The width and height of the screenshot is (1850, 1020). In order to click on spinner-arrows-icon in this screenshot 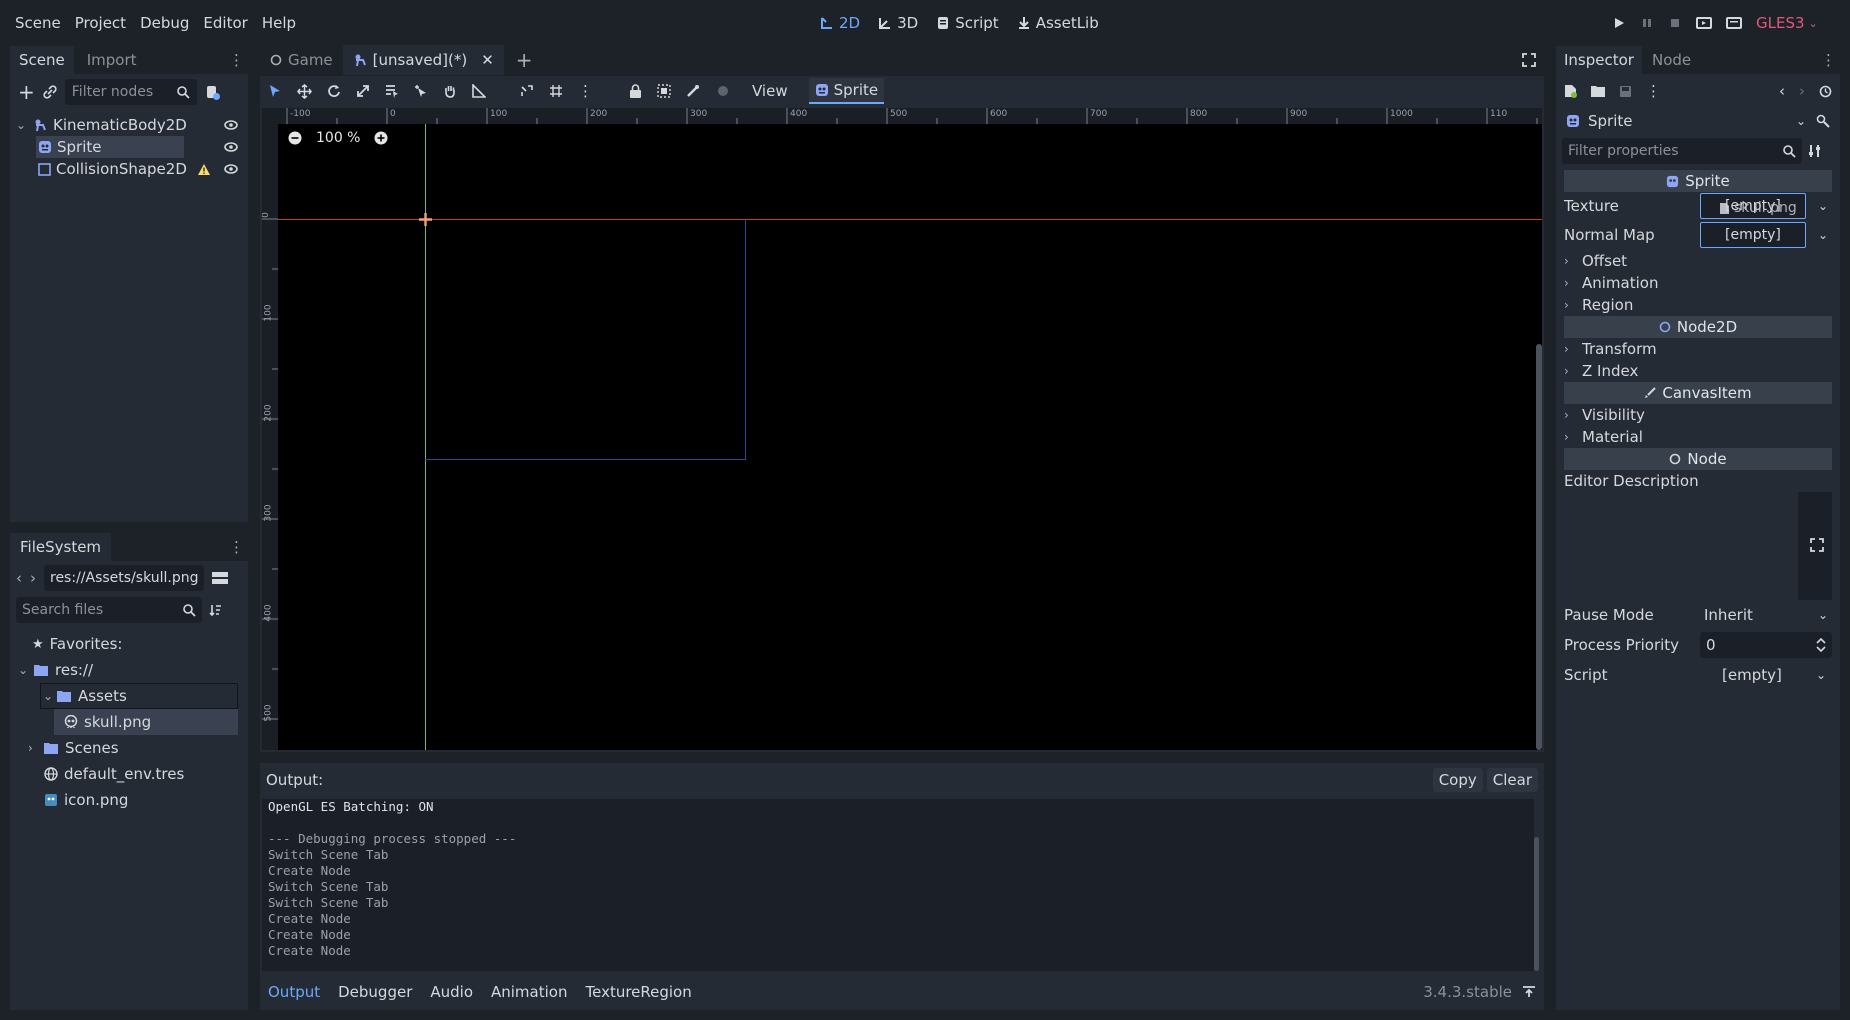, I will do `click(1821, 645)`.